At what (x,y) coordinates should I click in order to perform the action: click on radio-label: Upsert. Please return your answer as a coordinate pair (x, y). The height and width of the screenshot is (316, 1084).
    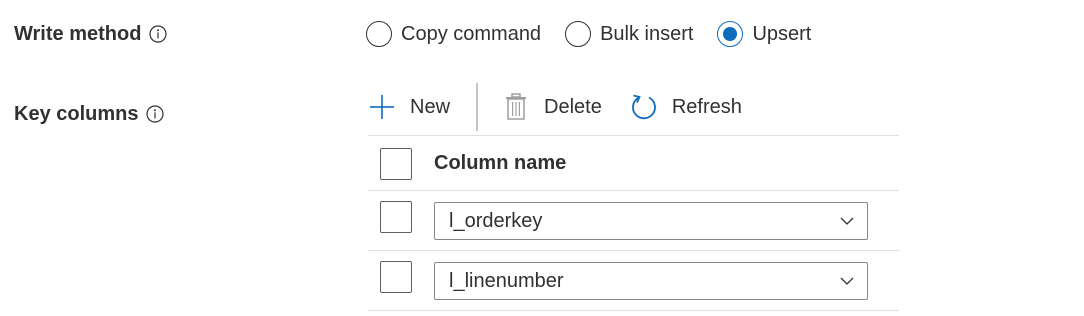
    Looking at the image, I should click on (782, 33).